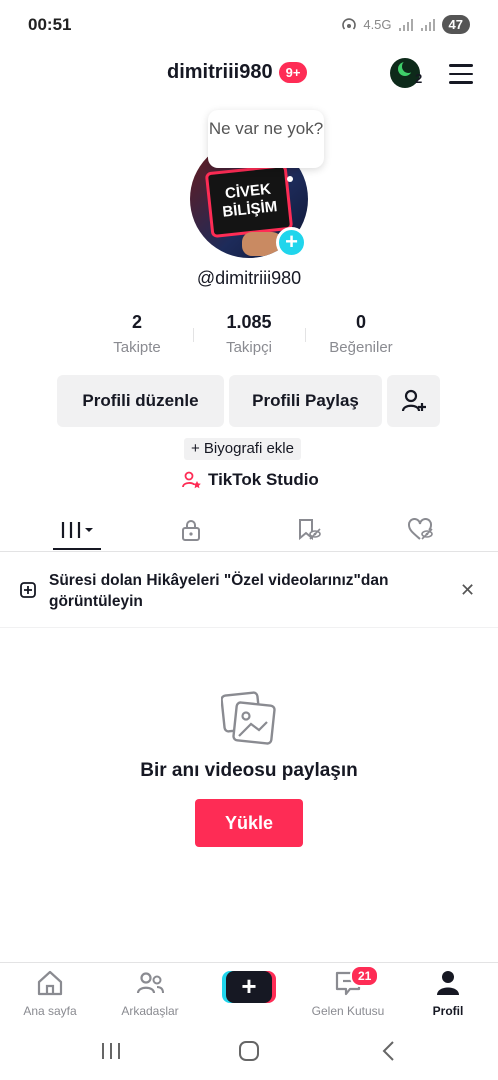  What do you see at coordinates (365, 976) in the screenshot?
I see `inbox-badge: 21` at bounding box center [365, 976].